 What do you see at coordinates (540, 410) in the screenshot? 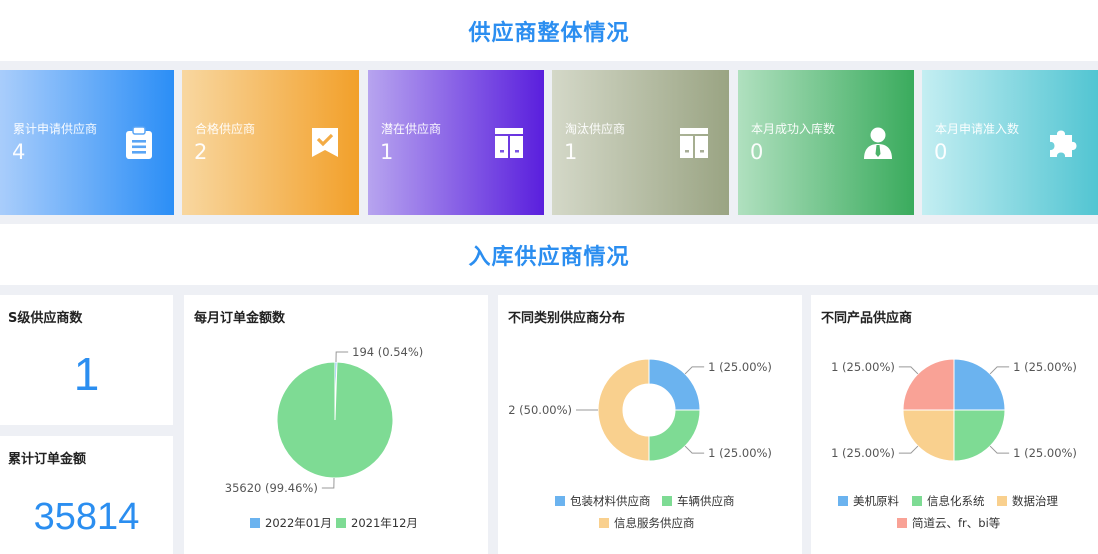
I see `data-label: 2 (50.00%)` at bounding box center [540, 410].